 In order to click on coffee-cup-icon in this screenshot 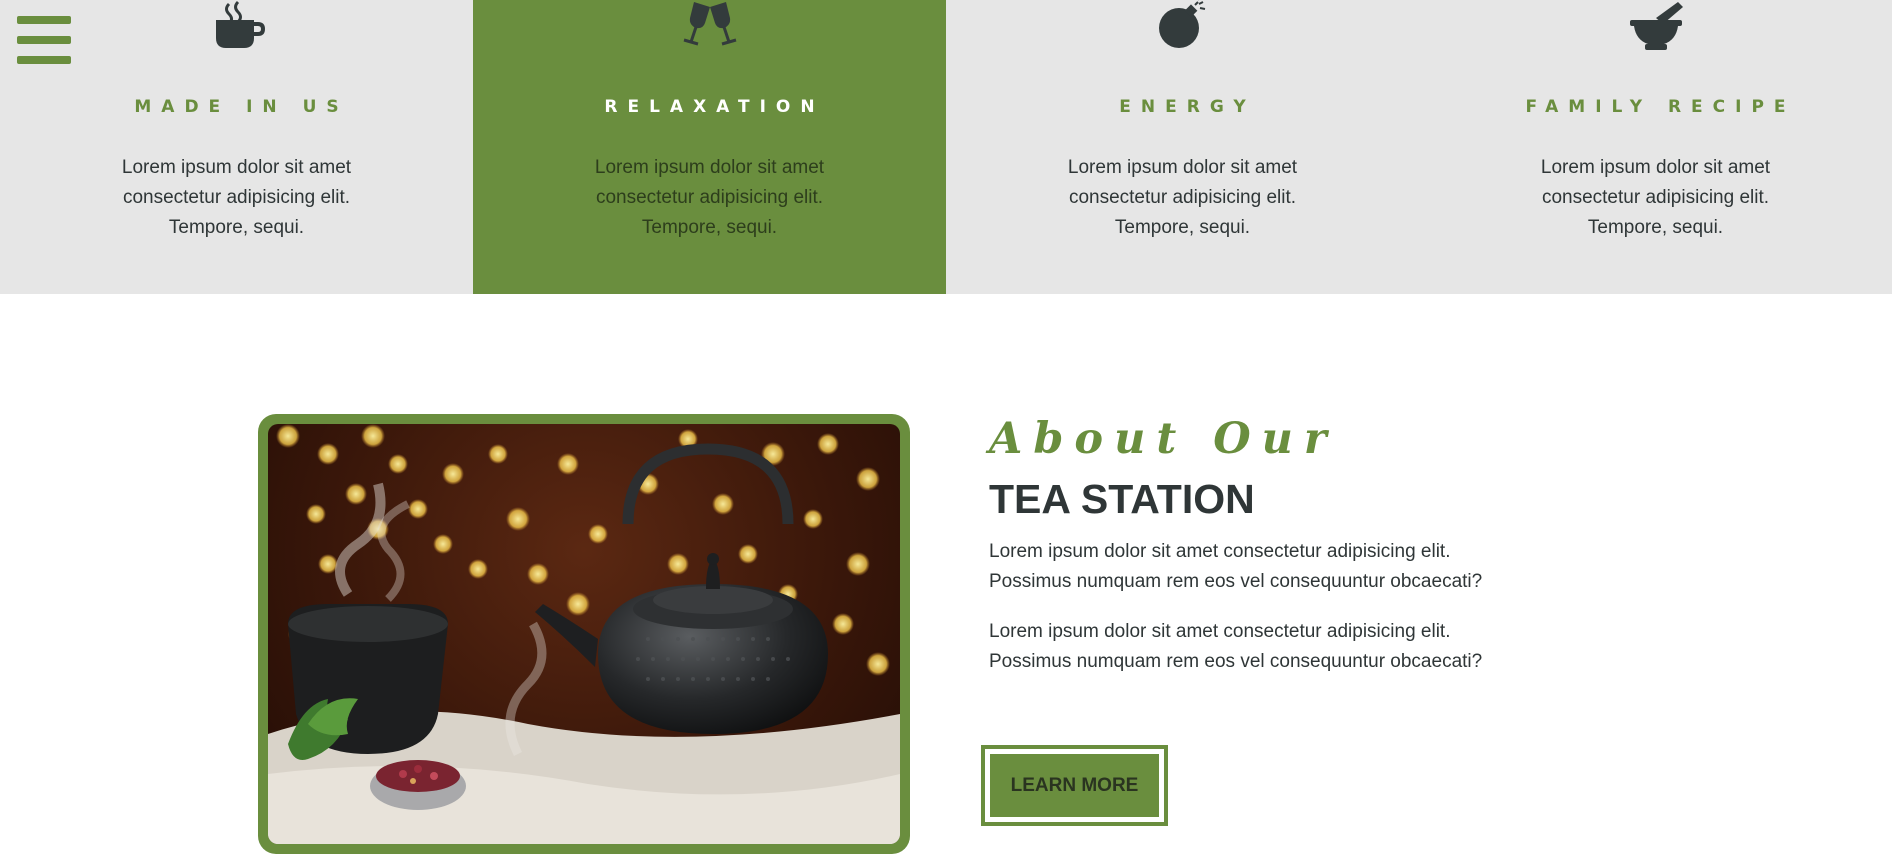, I will do `click(240, 24)`.